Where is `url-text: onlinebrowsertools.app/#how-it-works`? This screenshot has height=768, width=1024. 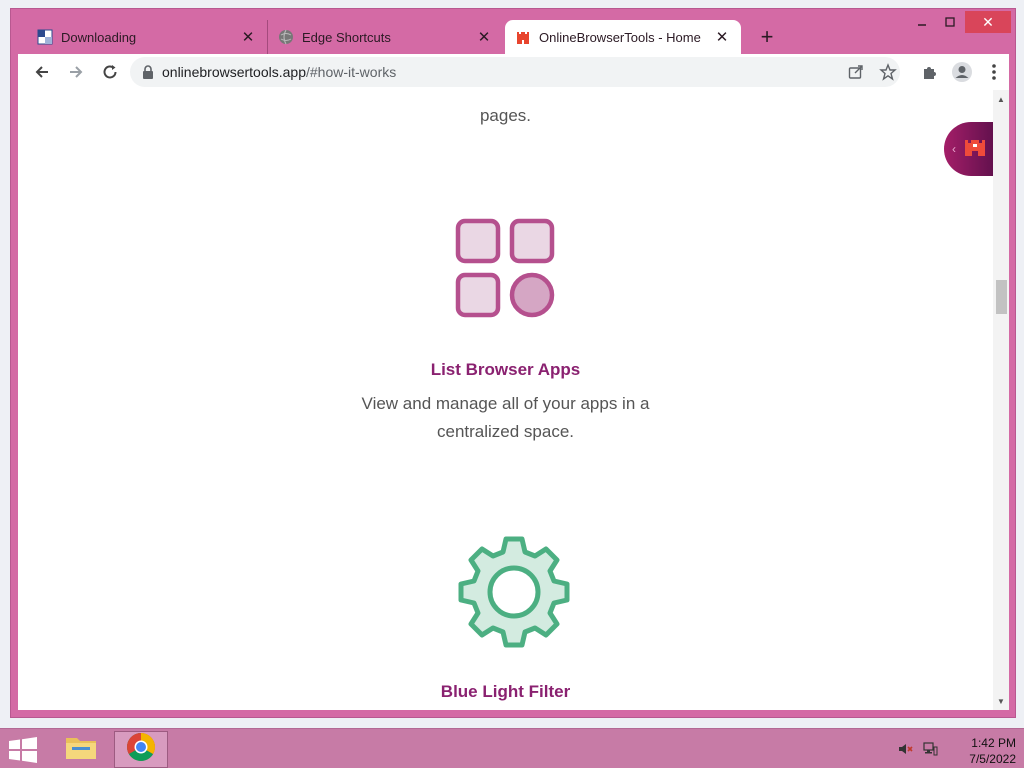
url-text: onlinebrowsertools.app/#how-it-works is located at coordinates (279, 72).